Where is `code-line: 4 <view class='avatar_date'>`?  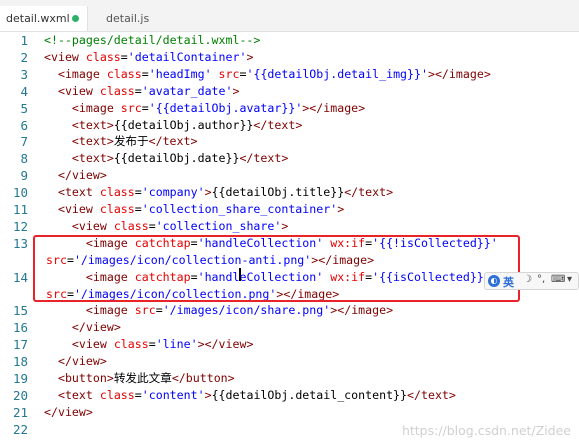
code-line: 4 <view class='avatar_date'> is located at coordinates (289, 91).